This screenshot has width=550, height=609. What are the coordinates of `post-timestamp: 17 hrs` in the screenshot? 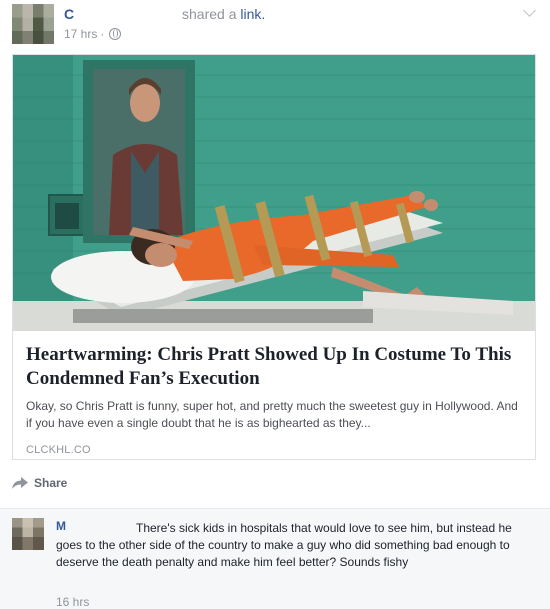 It's located at (80, 34).